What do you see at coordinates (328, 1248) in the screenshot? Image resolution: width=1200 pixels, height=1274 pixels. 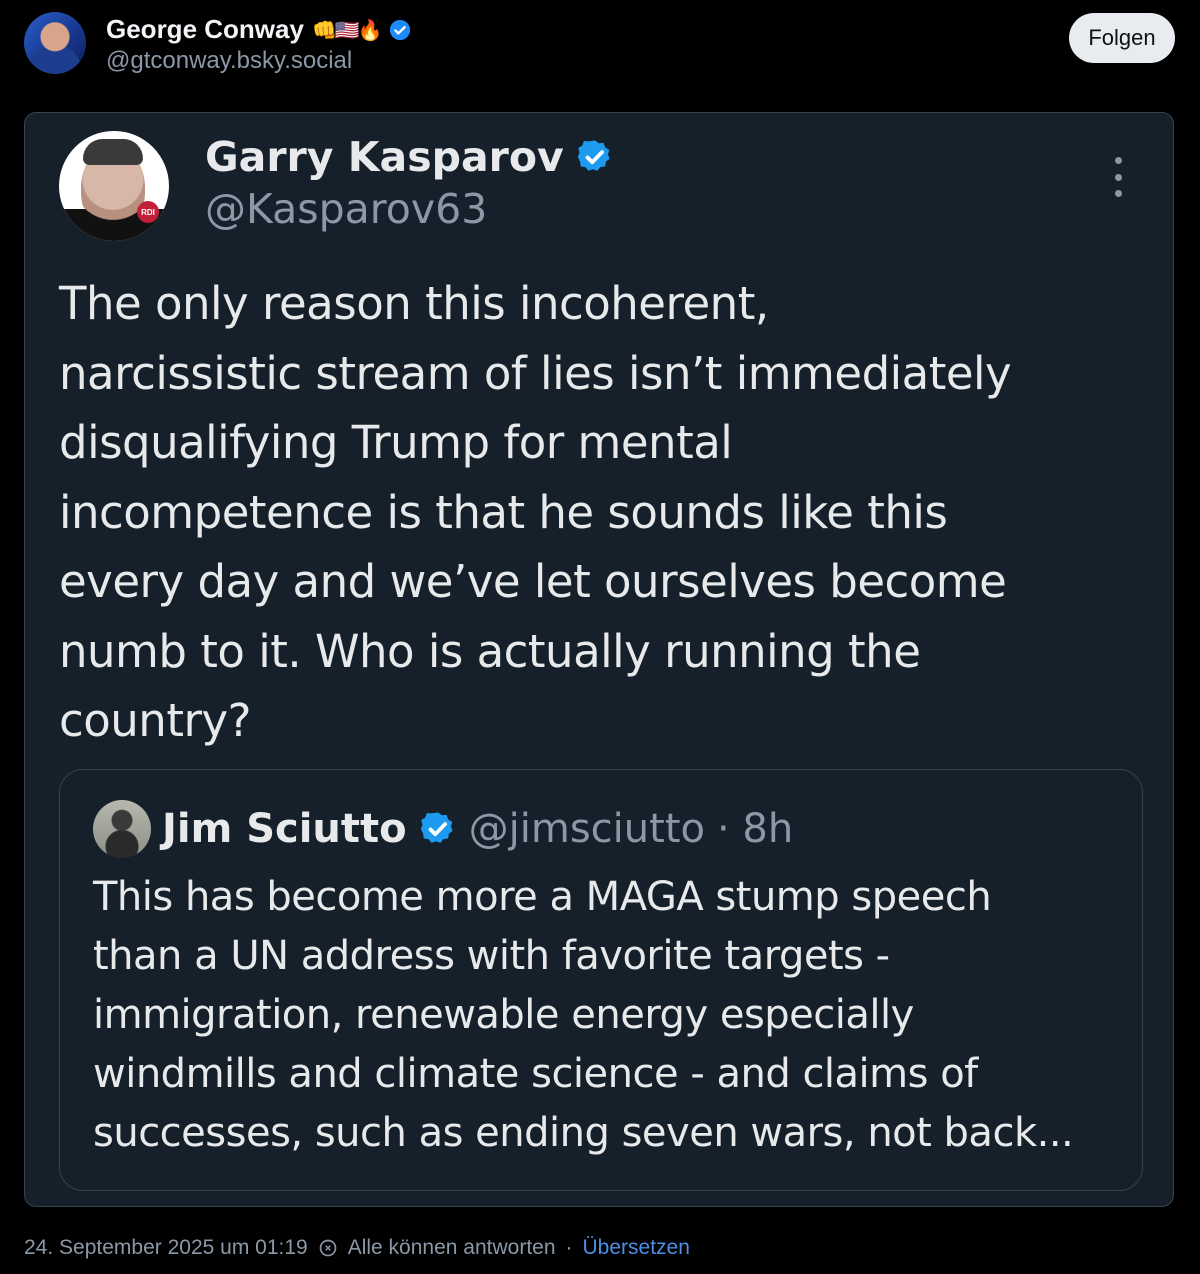 I see `reply-settings-icon` at bounding box center [328, 1248].